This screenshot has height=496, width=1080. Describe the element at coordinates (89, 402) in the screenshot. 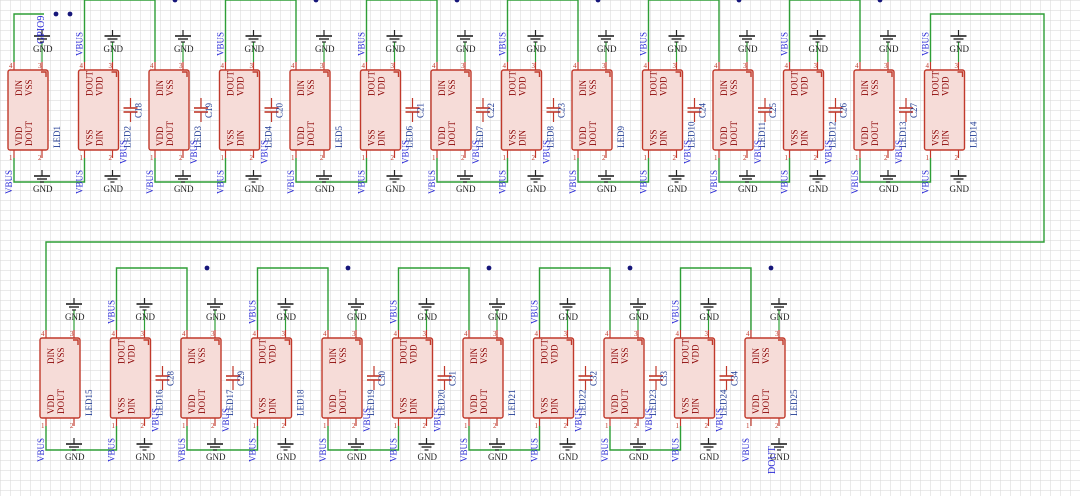

I see `led-designator: LED15` at that location.